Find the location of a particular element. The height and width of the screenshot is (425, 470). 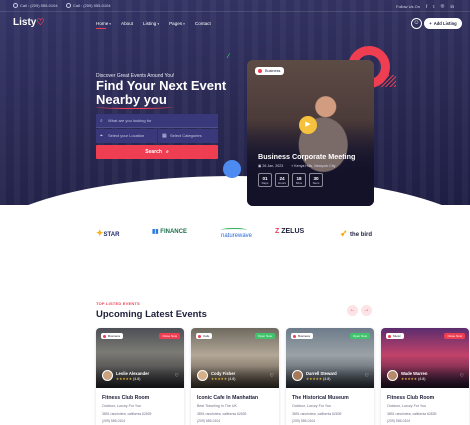

search-input: ⌕ What are you looking for is located at coordinates (157, 121).